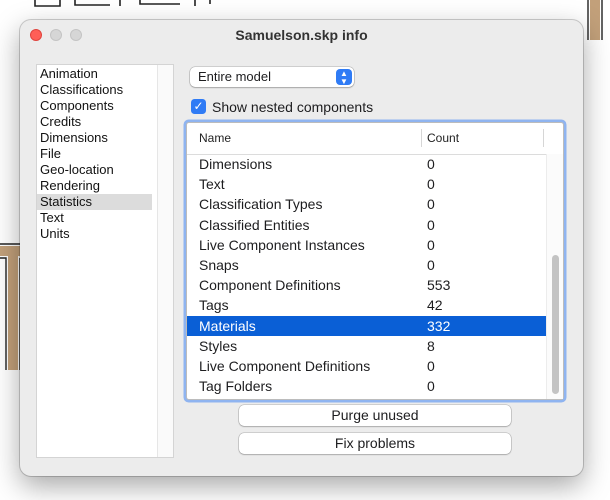 The width and height of the screenshot is (610, 500). I want to click on sidebar-item-statistics: Statistics, so click(94, 202).